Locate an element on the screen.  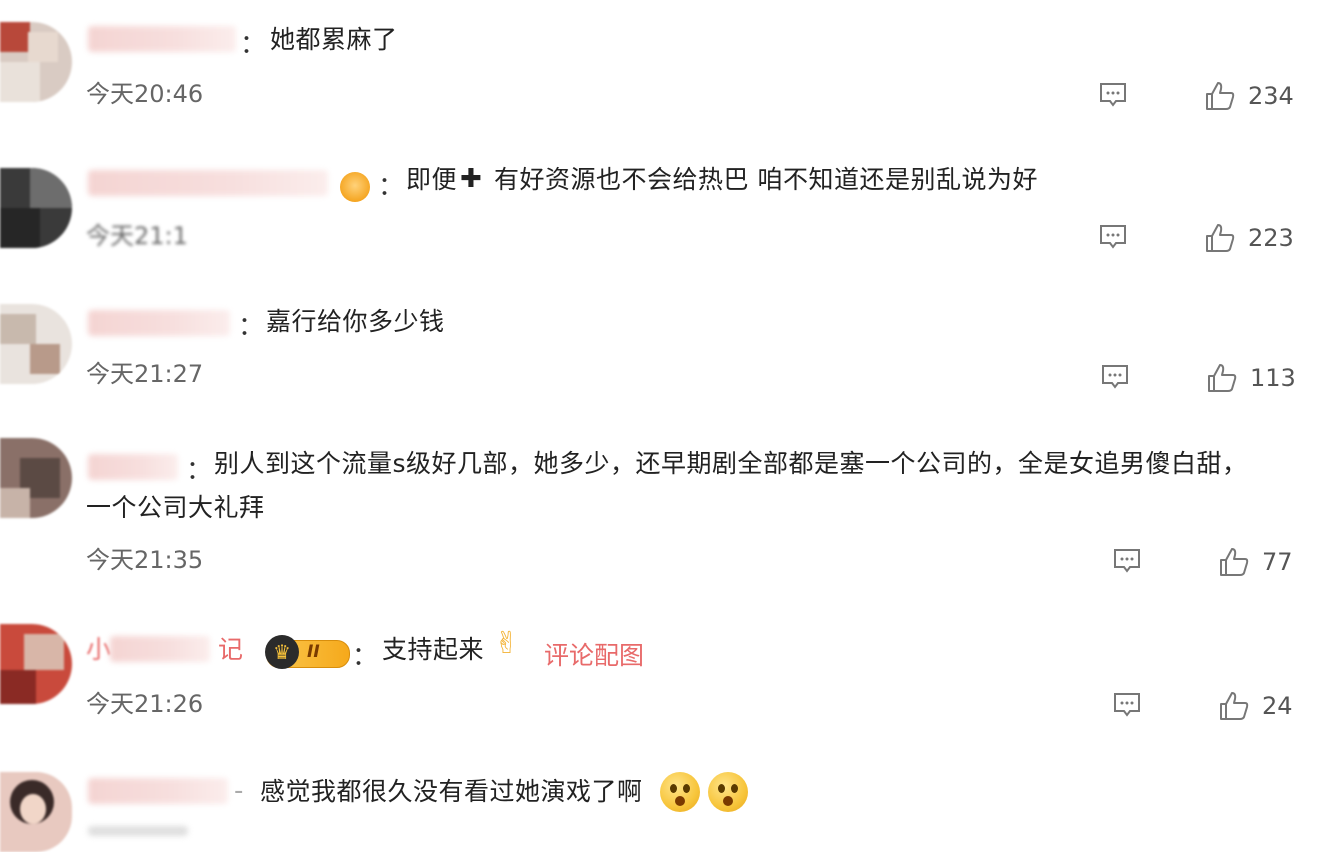
comment-time: 今天21:26 is located at coordinates (145, 704).